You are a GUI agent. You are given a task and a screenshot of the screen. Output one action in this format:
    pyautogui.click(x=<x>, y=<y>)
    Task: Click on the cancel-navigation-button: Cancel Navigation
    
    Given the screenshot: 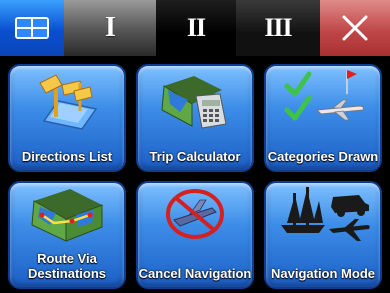 What is the action you would take?
    pyautogui.click(x=195, y=235)
    